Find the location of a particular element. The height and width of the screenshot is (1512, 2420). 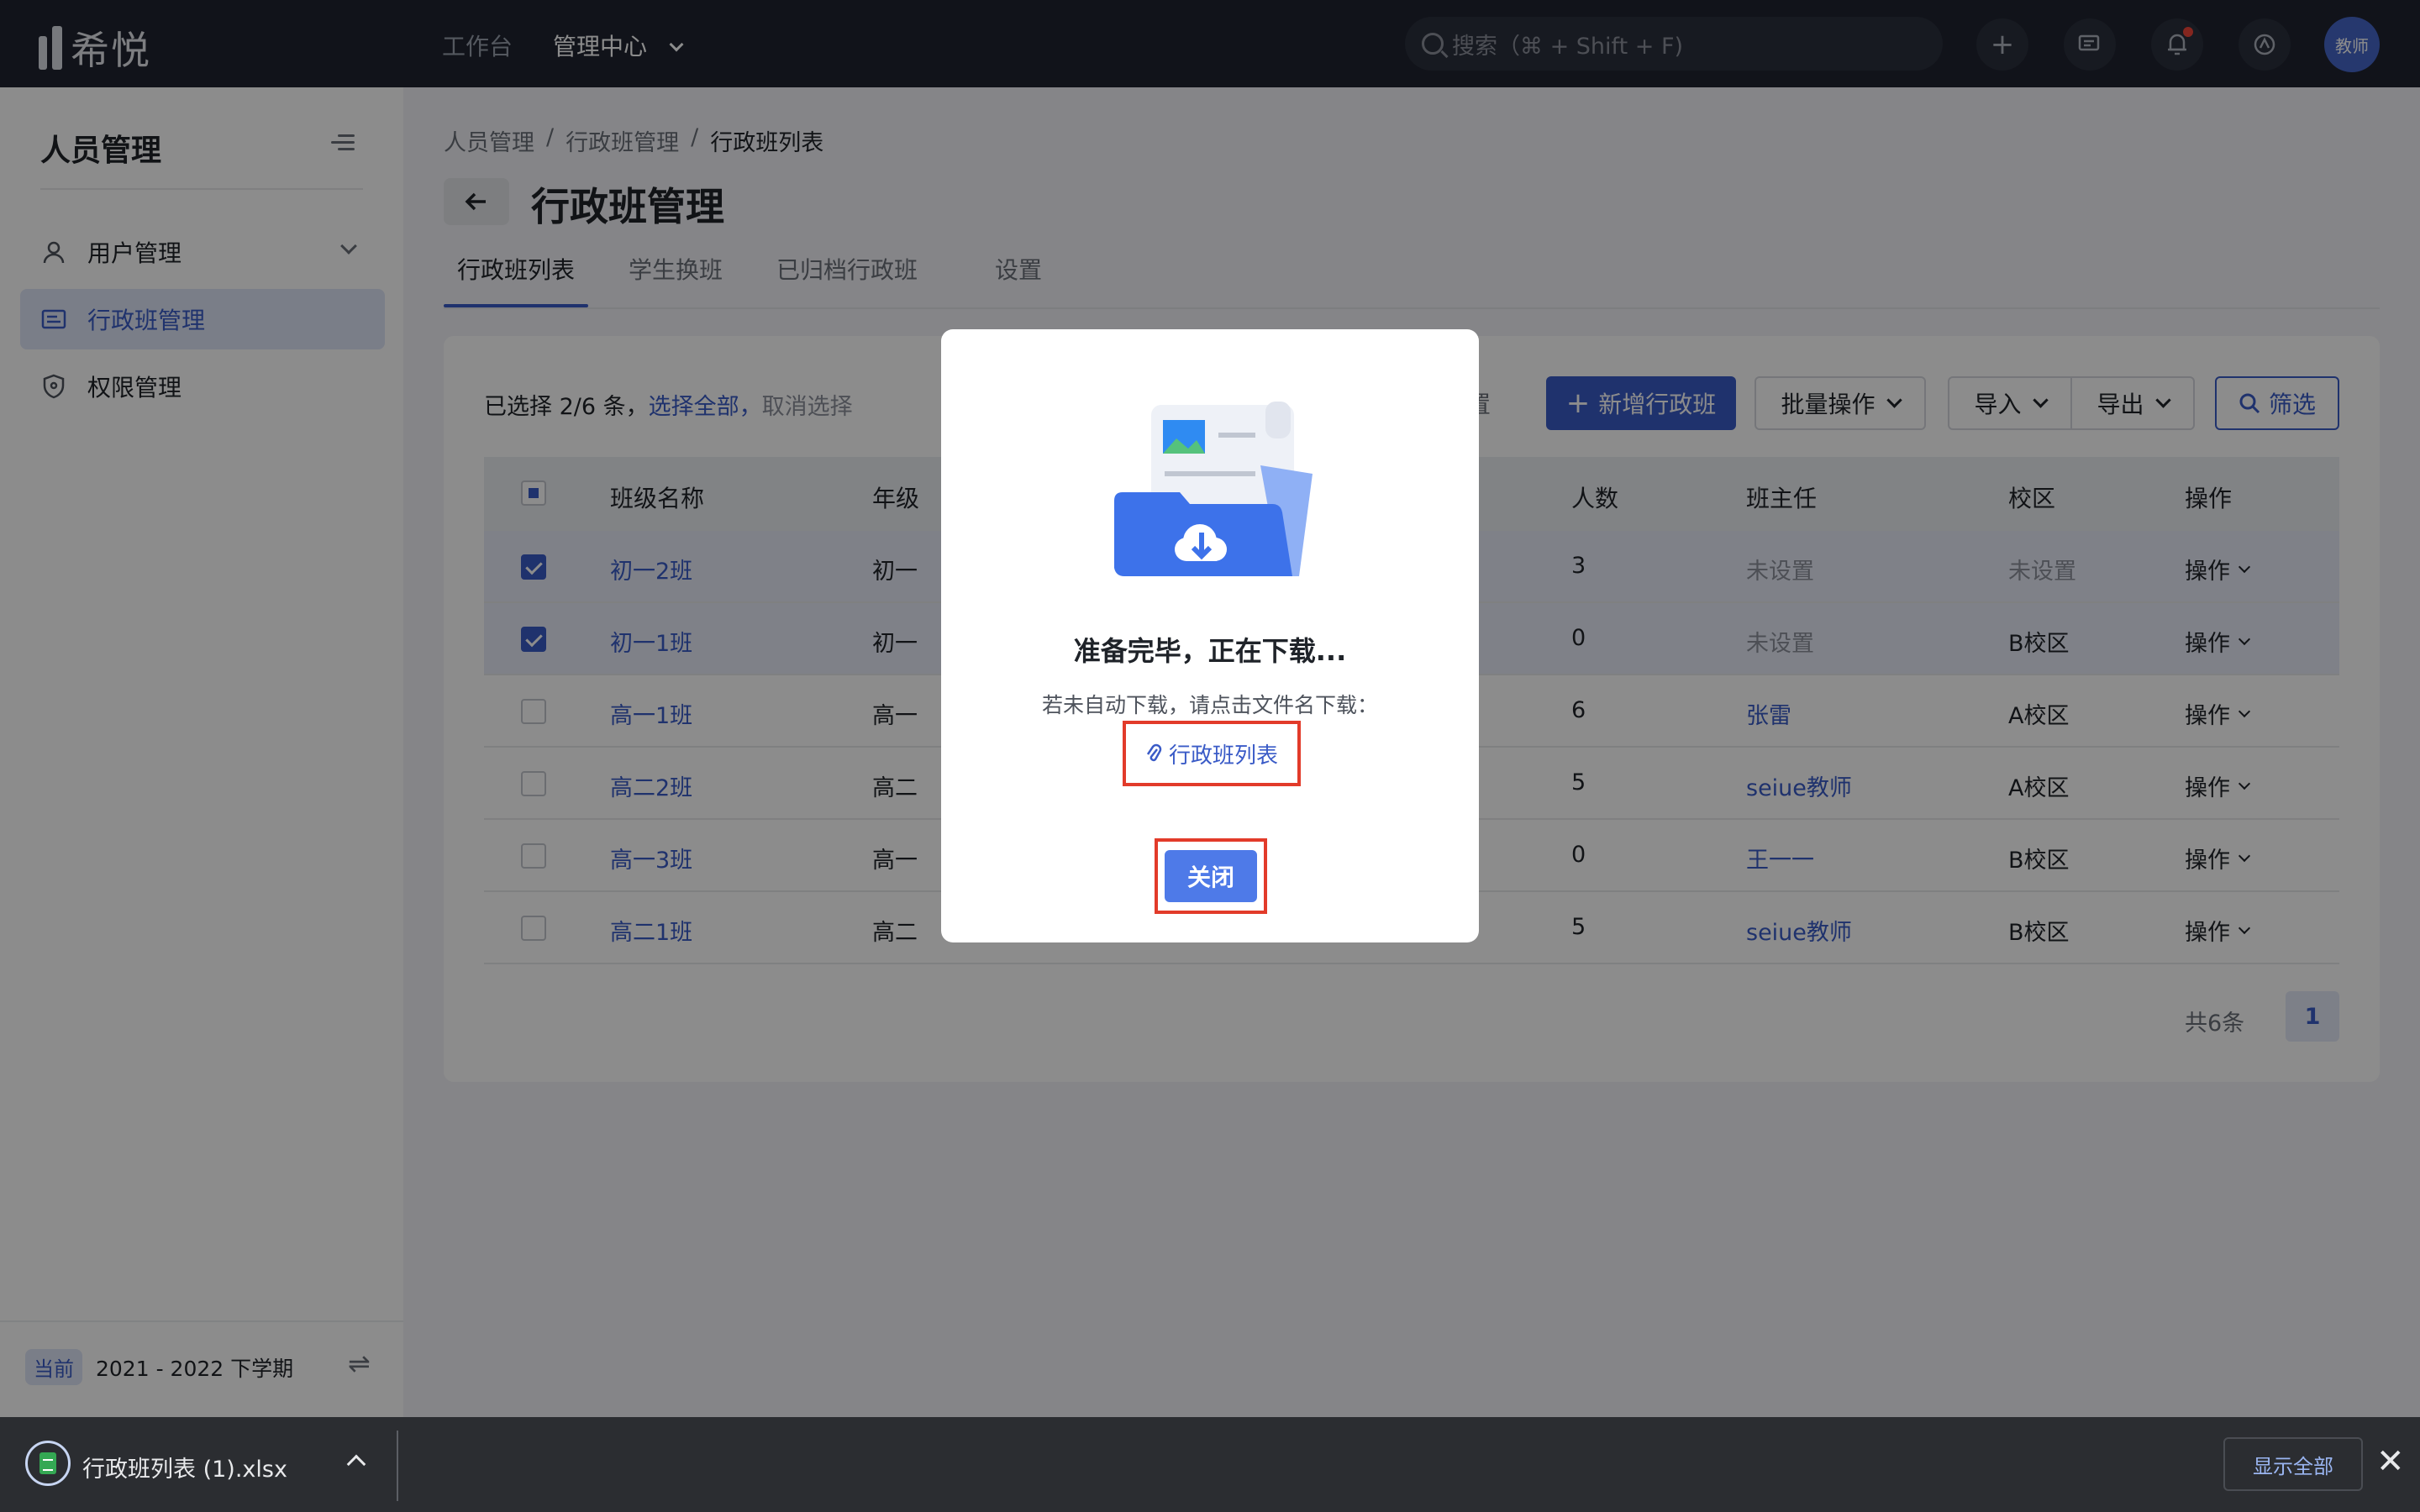

download-bar-separator is located at coordinates (397, 1466).